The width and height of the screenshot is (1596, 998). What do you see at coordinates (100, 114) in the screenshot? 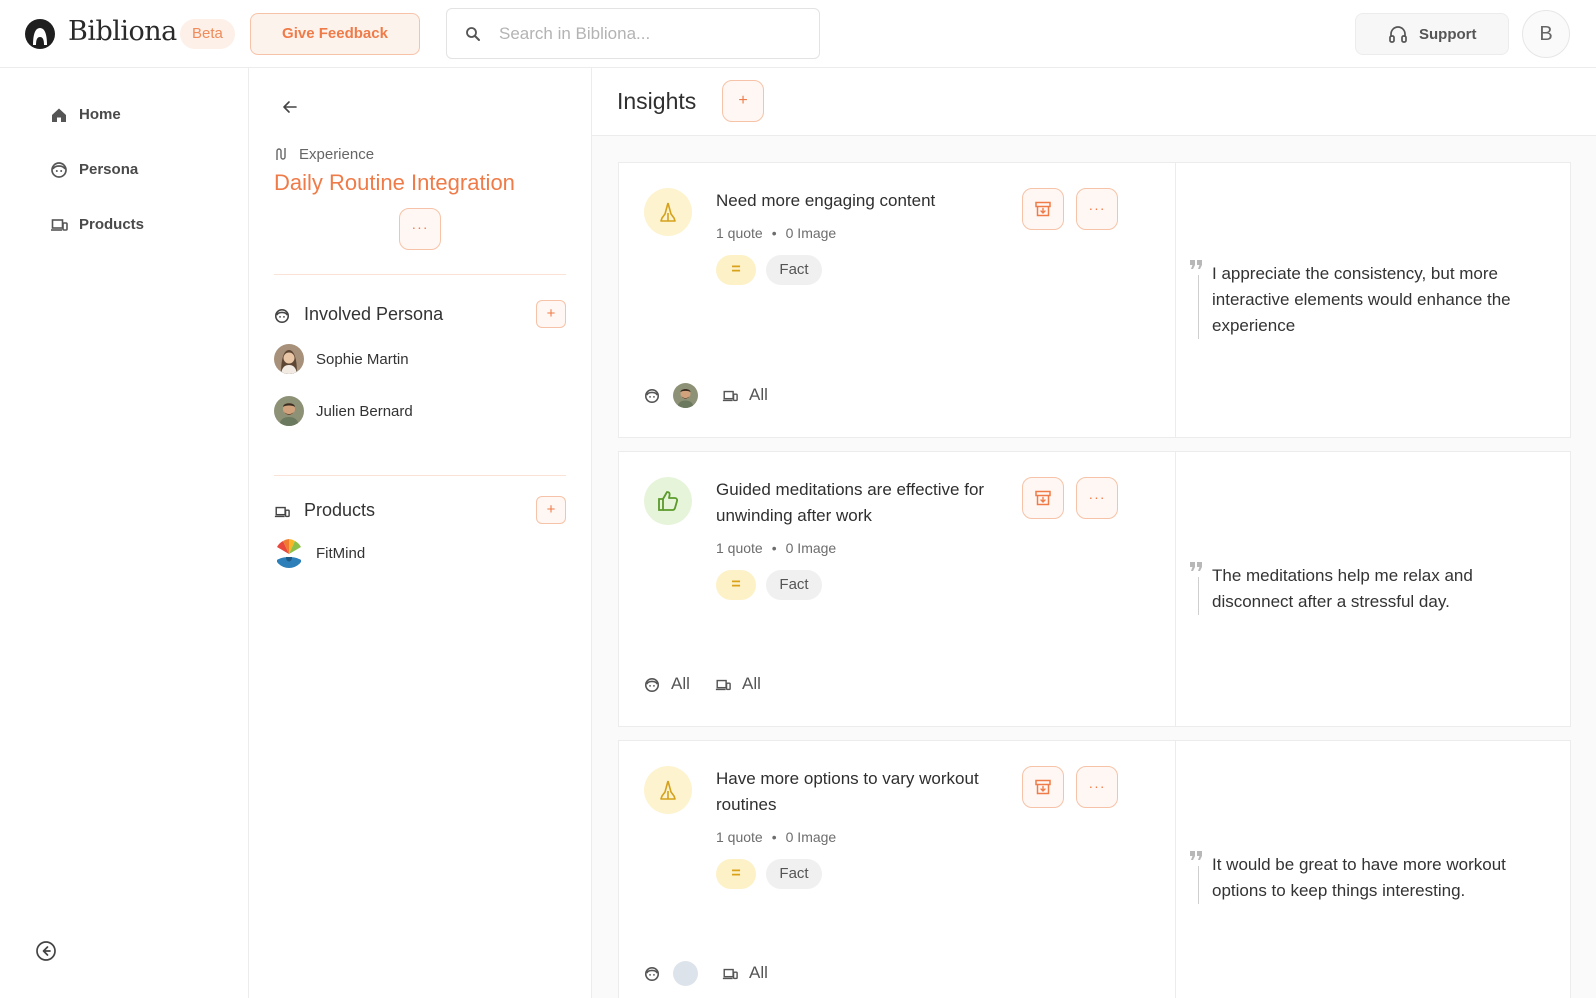
I see `sidebar-item-label: Home` at bounding box center [100, 114].